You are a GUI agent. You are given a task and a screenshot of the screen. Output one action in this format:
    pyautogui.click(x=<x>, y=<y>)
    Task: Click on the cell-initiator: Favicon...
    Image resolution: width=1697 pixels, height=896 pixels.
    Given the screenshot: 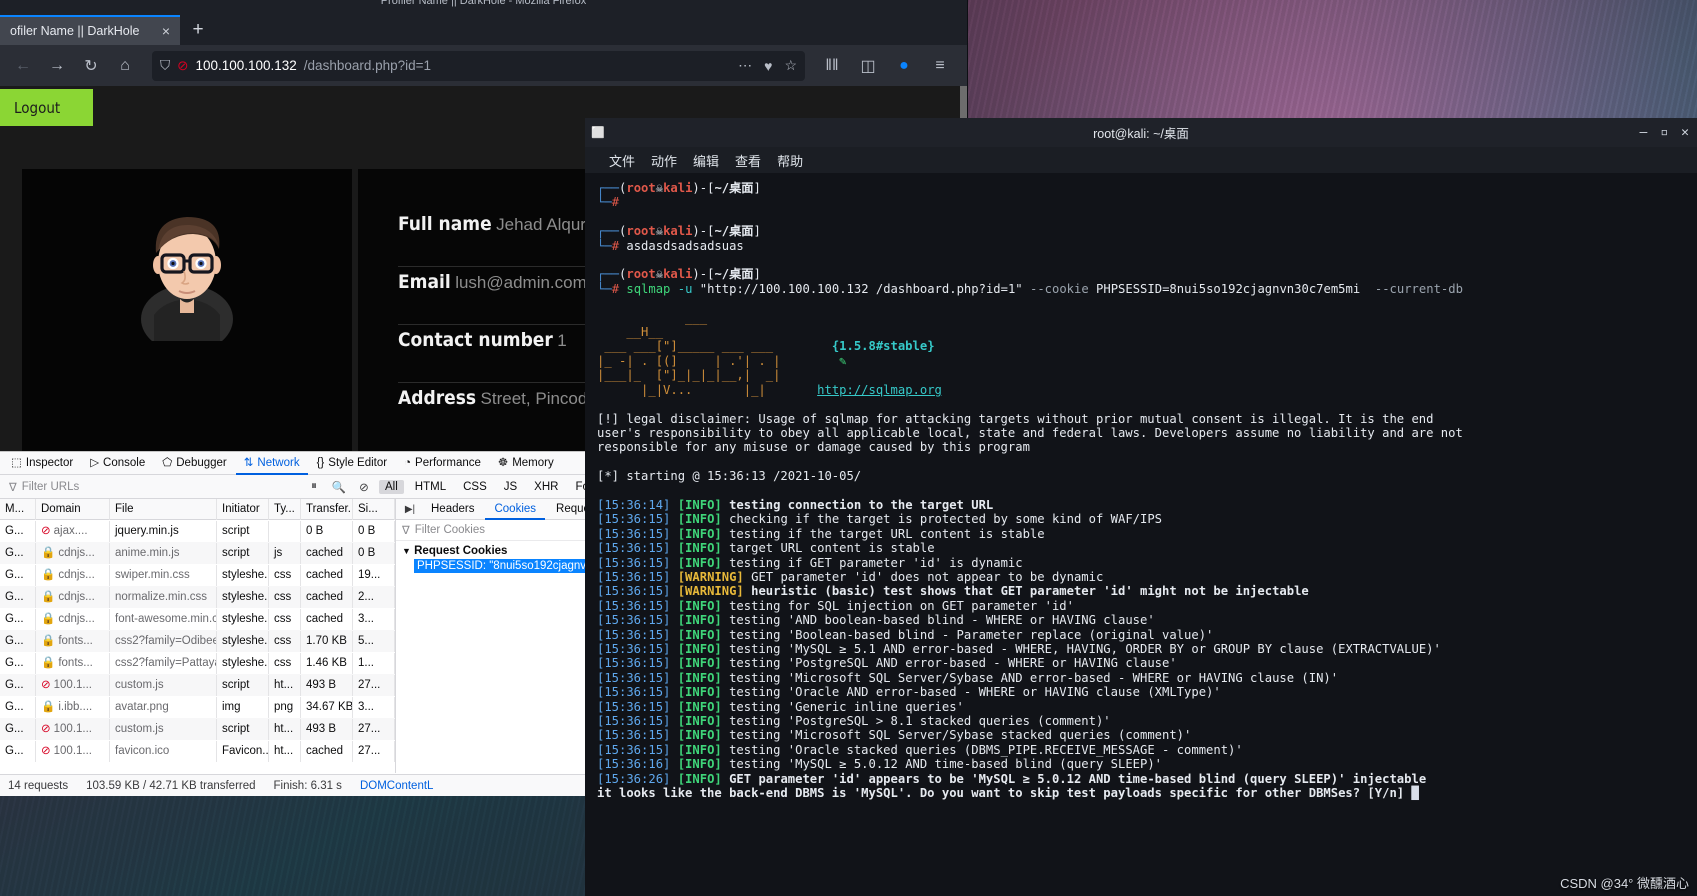 What is the action you would take?
    pyautogui.click(x=243, y=751)
    